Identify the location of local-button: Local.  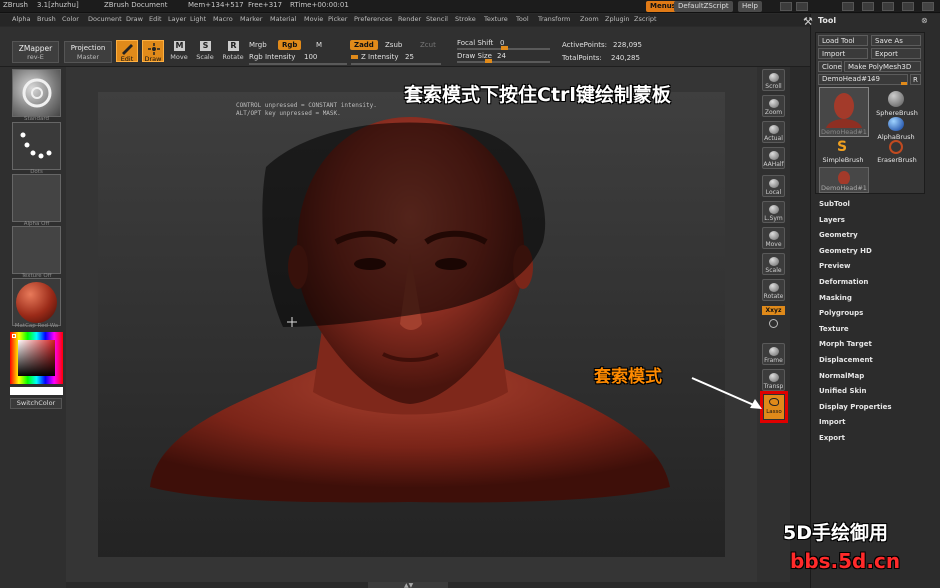
(773, 186).